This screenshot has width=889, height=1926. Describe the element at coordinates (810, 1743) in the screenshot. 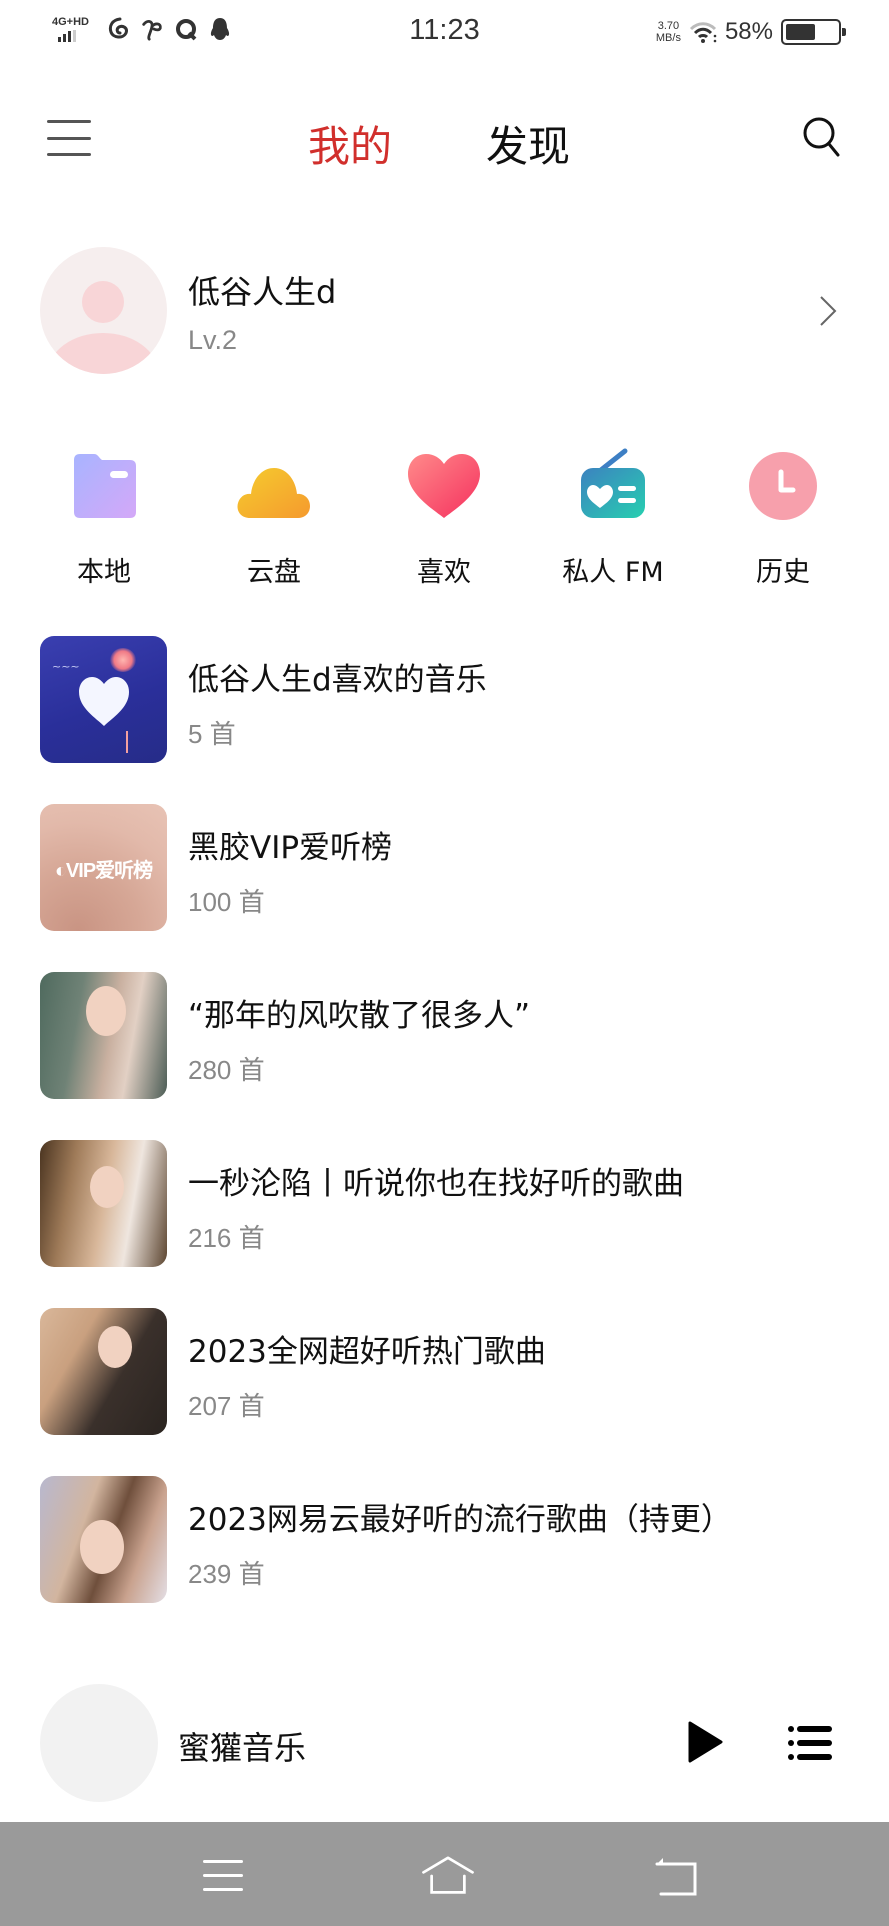

I see `playlist-queue-icon` at that location.